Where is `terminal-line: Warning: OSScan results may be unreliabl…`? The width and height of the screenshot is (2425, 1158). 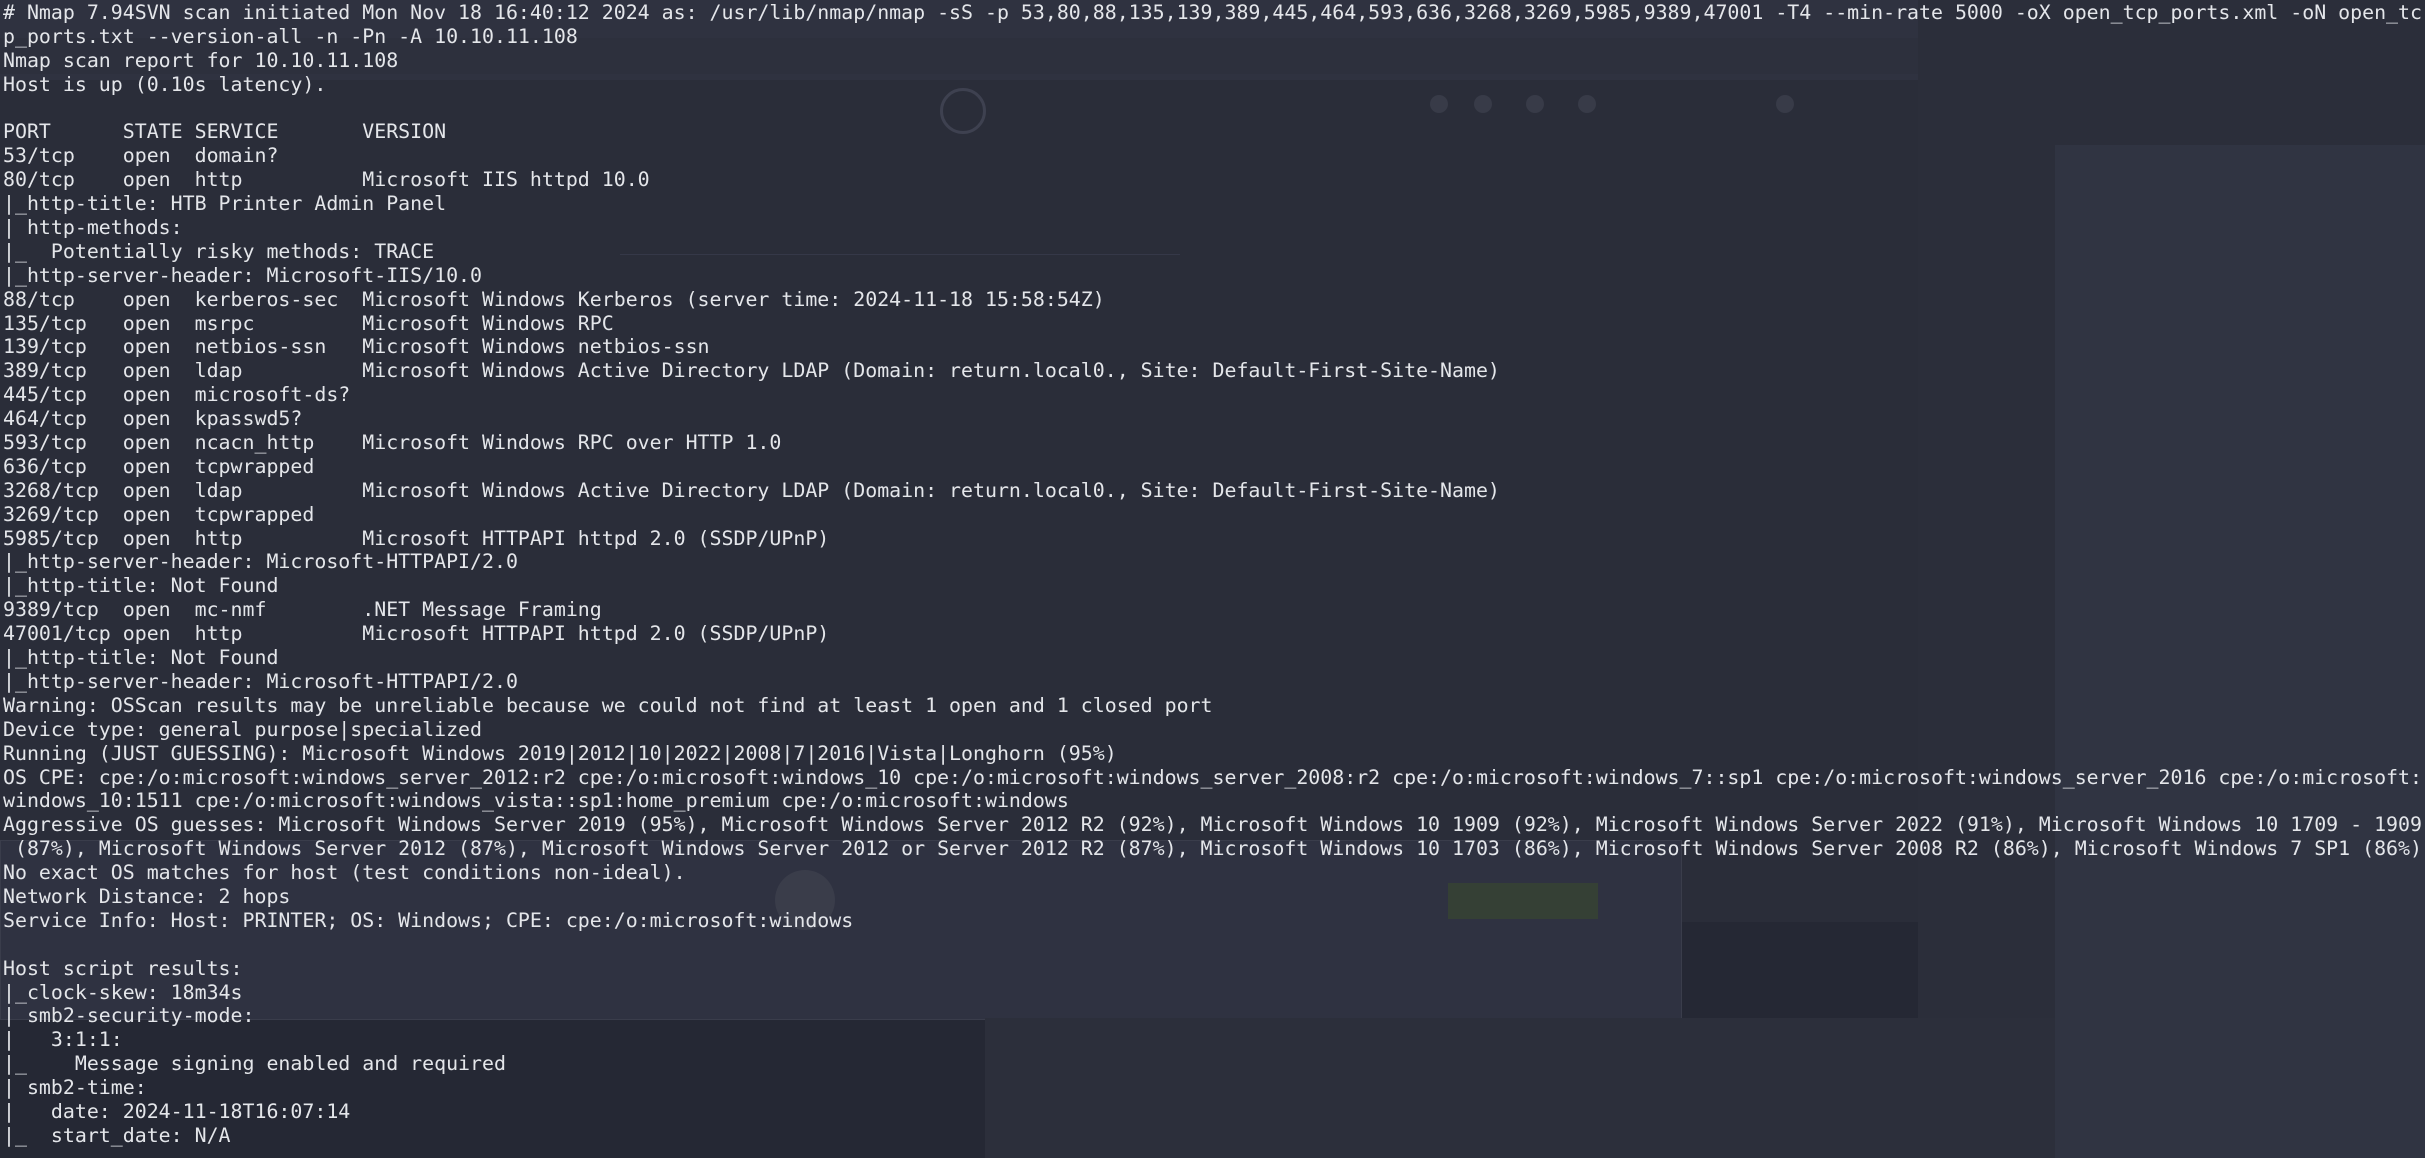
terminal-line: Warning: OSScan results may be unreliabl… is located at coordinates (608, 705).